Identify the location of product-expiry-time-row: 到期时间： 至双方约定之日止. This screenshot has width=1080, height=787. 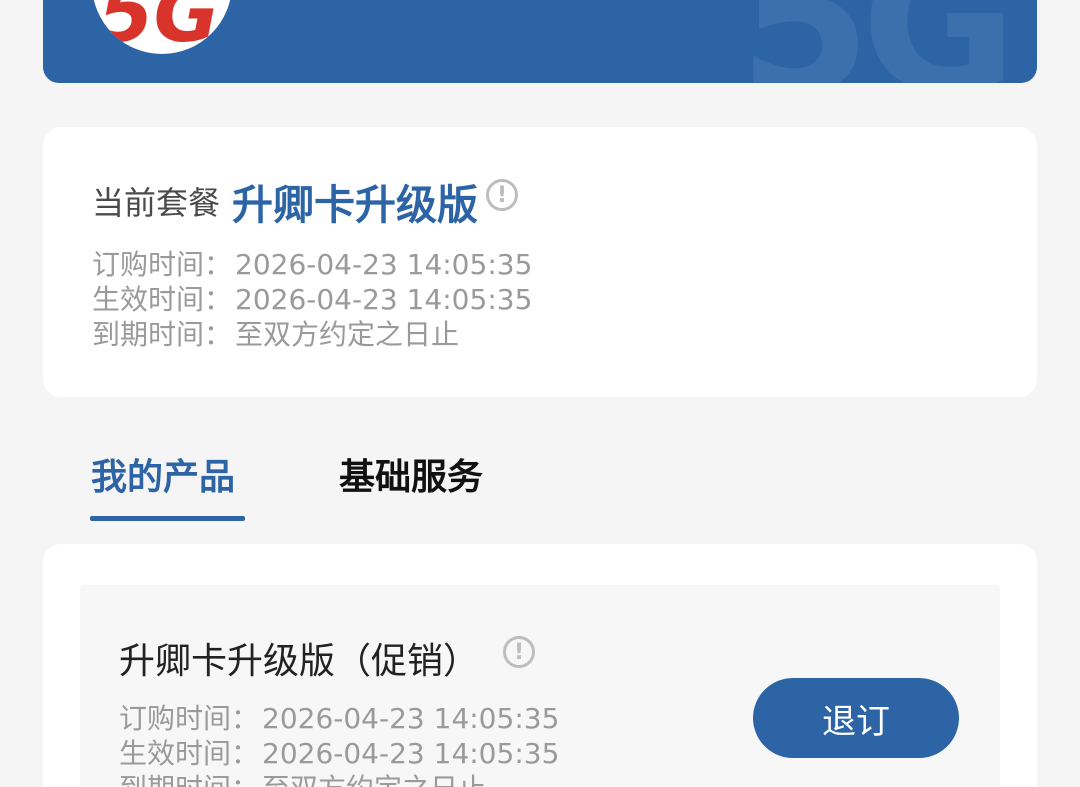
(339, 779).